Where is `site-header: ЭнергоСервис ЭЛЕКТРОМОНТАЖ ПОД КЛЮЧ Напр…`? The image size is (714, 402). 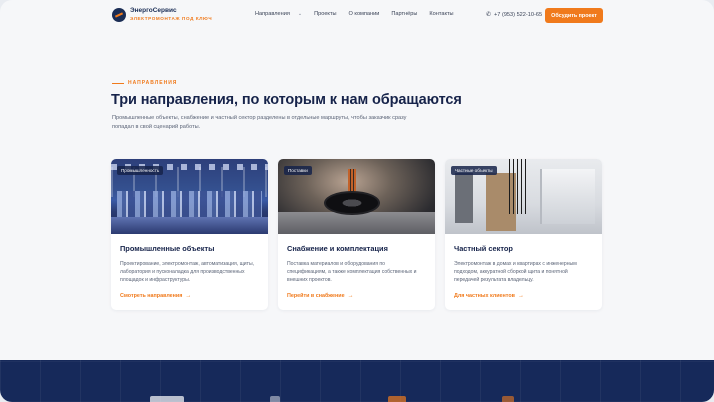
site-header: ЭнергоСервис ЭЛЕКТРОМОНТАЖ ПОД КЛЮЧ Напр… is located at coordinates (357, 16).